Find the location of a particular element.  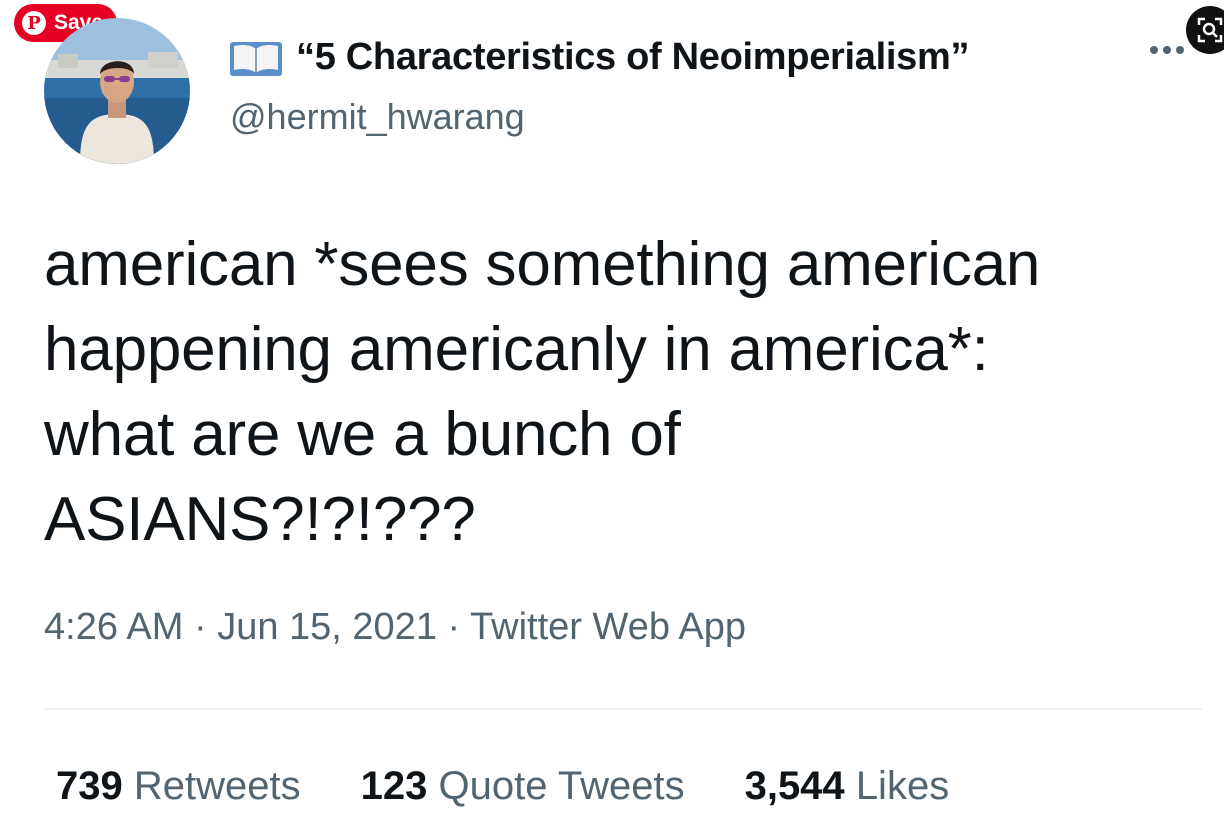

tweet-meta: 4:26 AM · Jun 15, 2021 · Twitter Web App is located at coordinates (395, 627).